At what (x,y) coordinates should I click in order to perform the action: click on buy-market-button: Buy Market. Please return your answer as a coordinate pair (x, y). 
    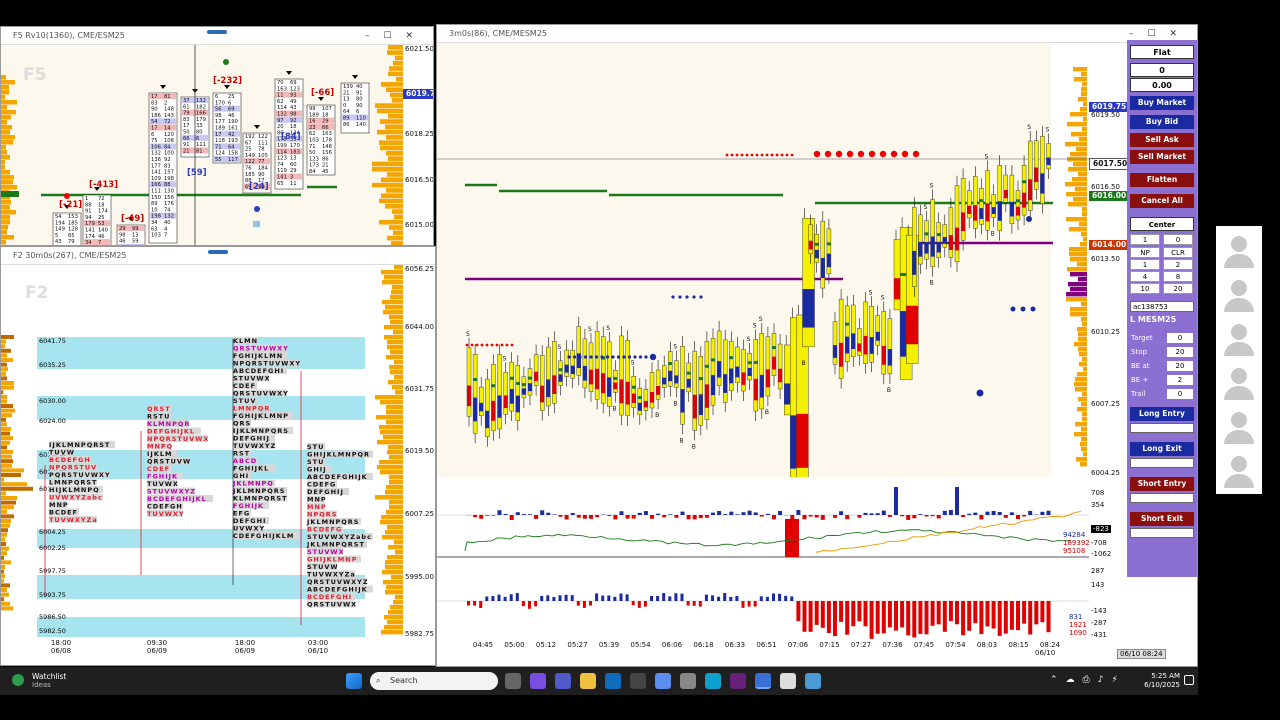
    Looking at the image, I should click on (1162, 103).